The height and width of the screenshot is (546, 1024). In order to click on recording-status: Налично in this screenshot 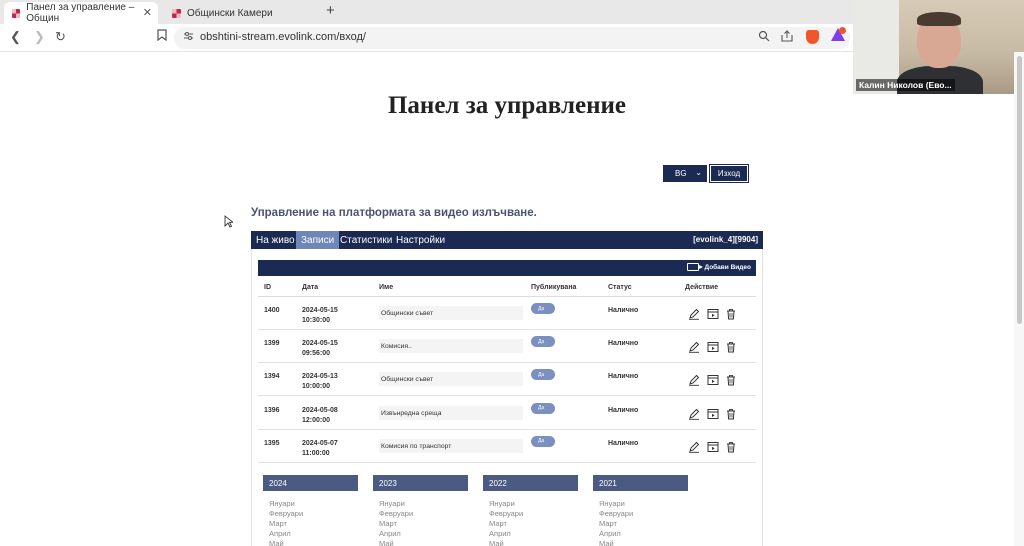, I will do `click(623, 410)`.